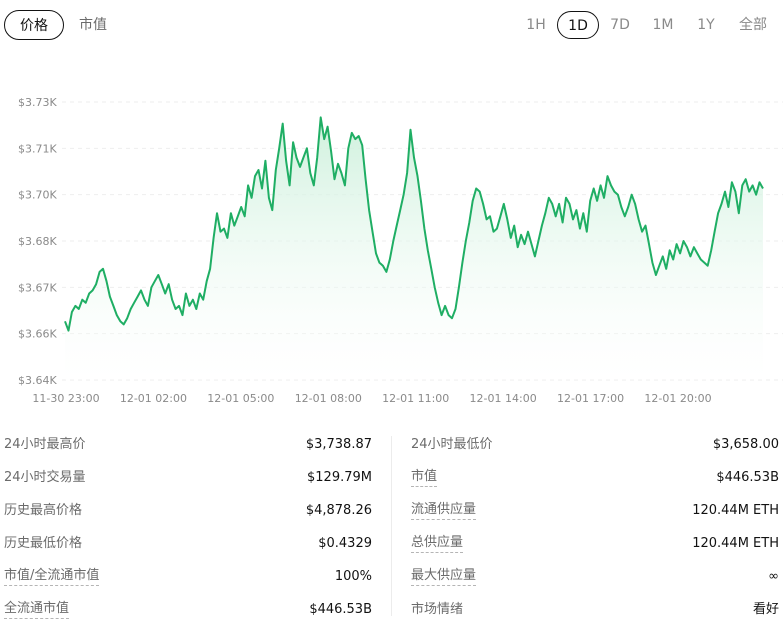 The width and height of the screenshot is (783, 637). I want to click on stat-label: 24小时交易量, so click(45, 477).